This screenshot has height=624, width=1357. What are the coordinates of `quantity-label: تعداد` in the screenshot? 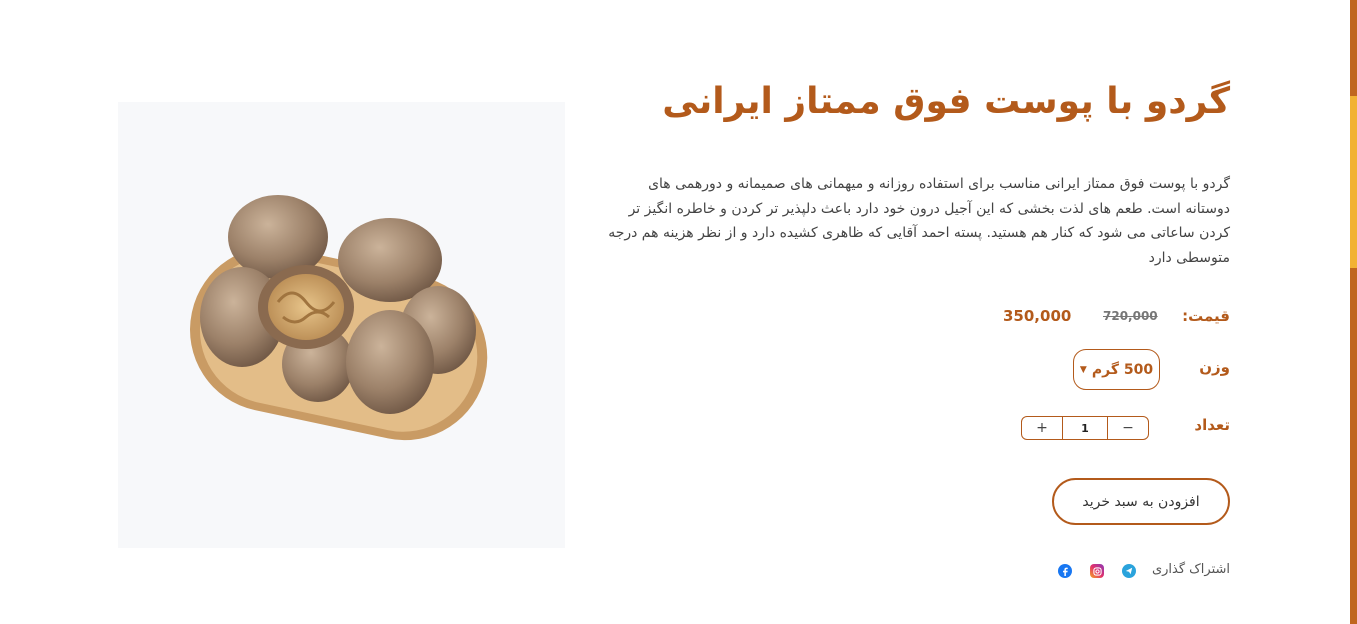 It's located at (1212, 425).